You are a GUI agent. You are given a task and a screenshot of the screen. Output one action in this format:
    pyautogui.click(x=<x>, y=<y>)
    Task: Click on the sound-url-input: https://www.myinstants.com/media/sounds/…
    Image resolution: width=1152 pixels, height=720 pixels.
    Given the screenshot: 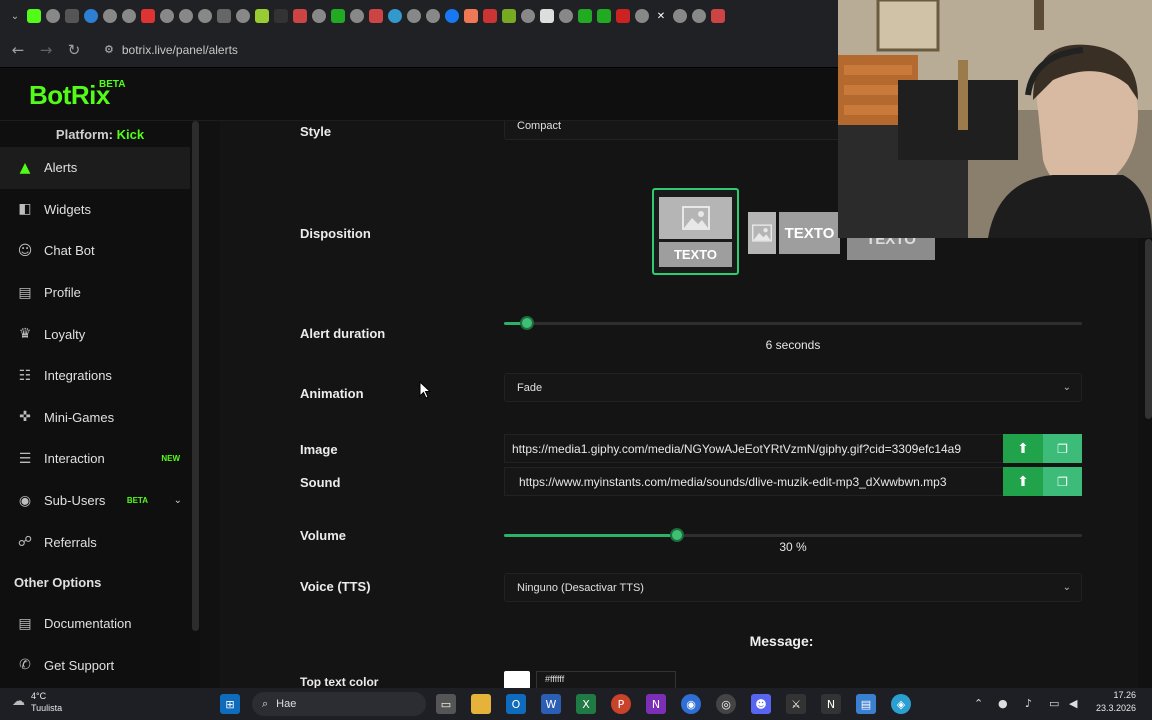 What is the action you would take?
    pyautogui.click(x=754, y=481)
    